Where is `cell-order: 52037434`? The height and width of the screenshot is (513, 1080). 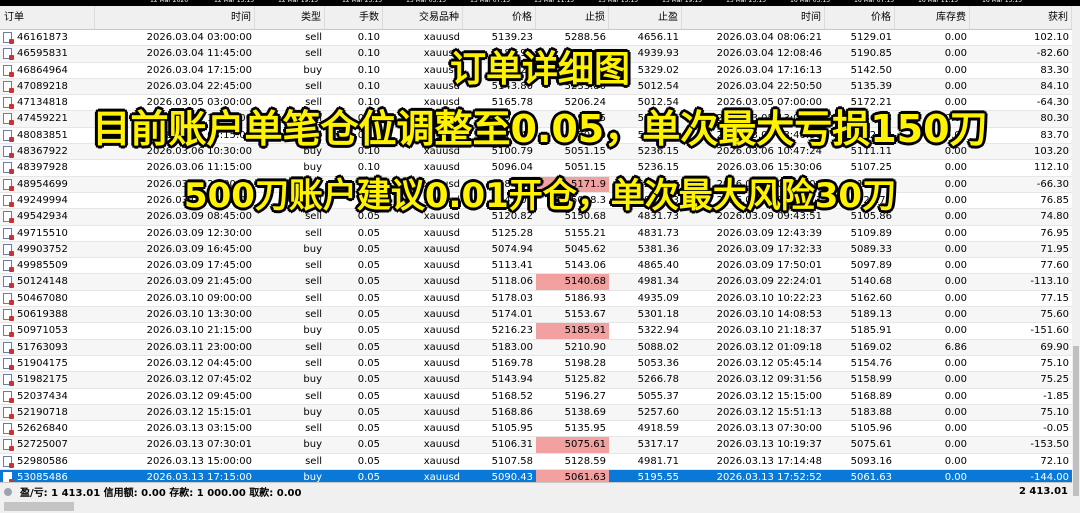 cell-order: 52037434 is located at coordinates (47, 396).